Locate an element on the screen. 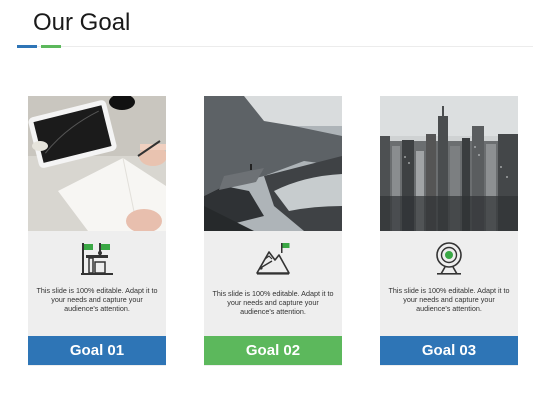  goal-03-button: Goal 03 is located at coordinates (449, 350).